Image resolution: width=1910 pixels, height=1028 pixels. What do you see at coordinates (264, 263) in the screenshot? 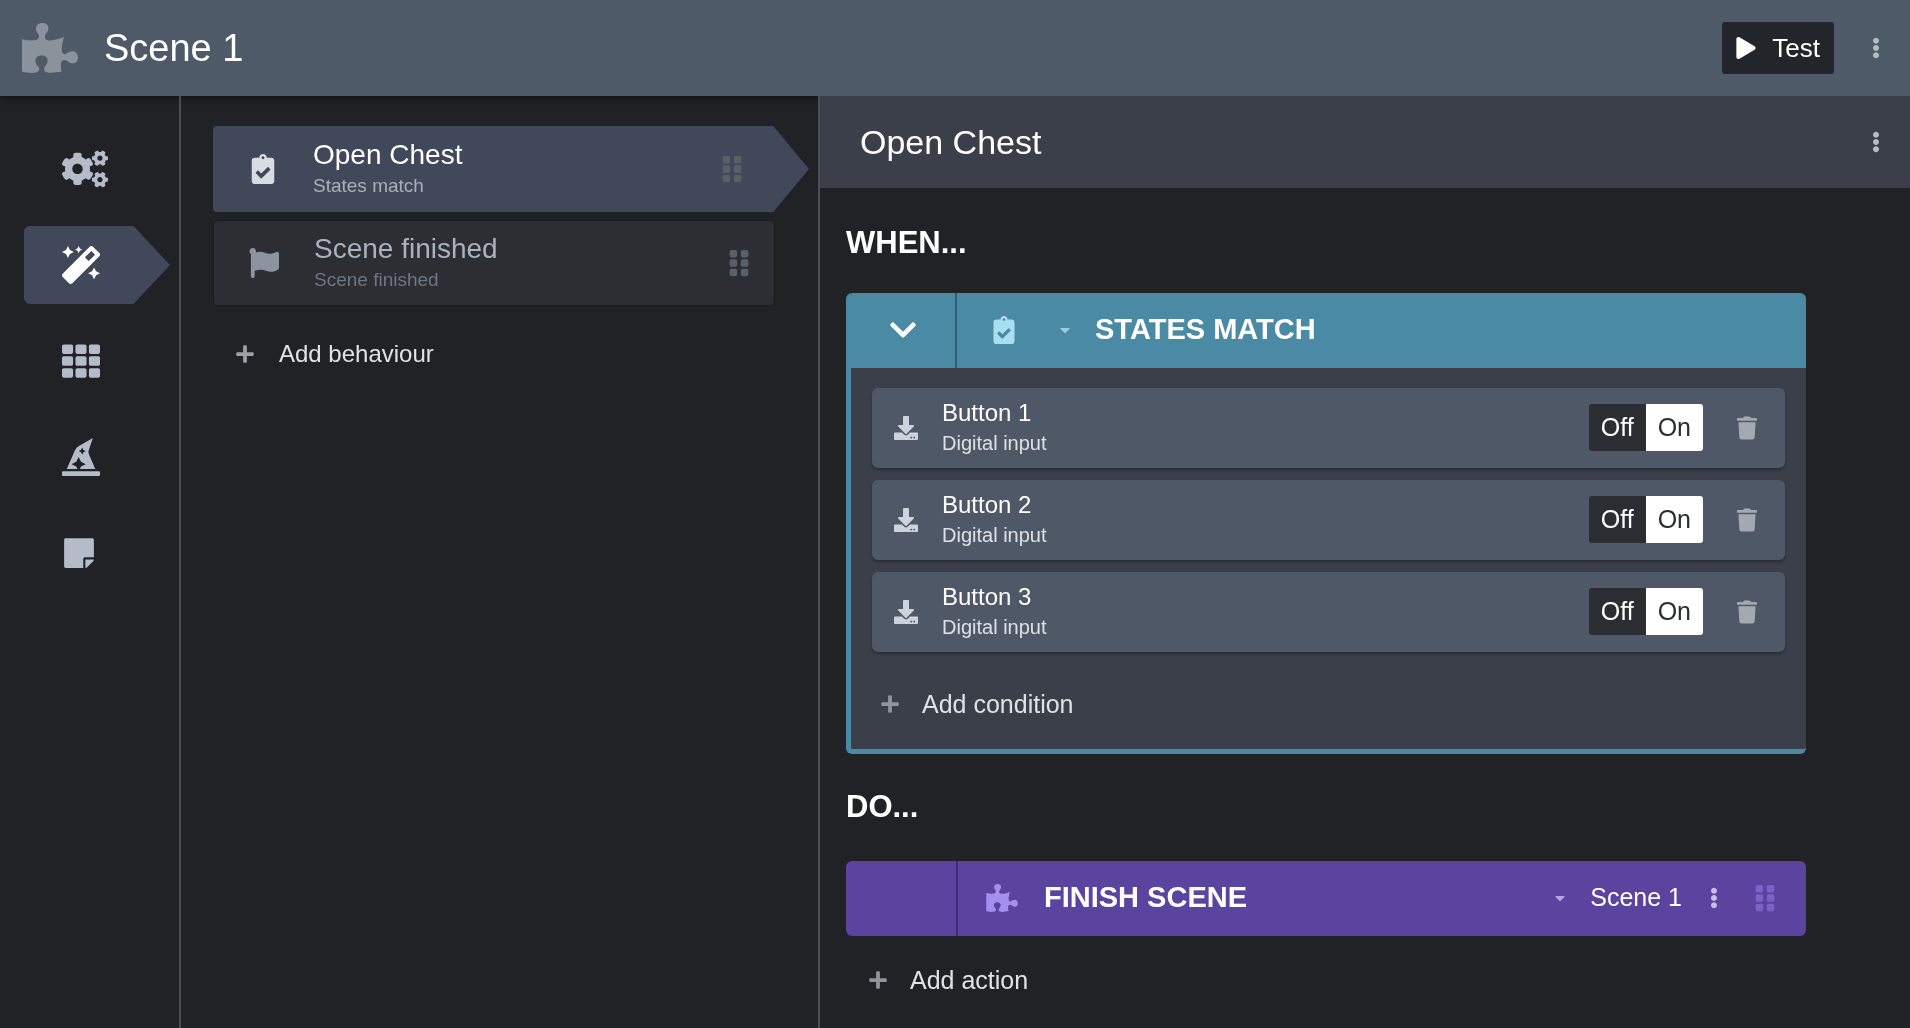
I see `flag-icon` at bounding box center [264, 263].